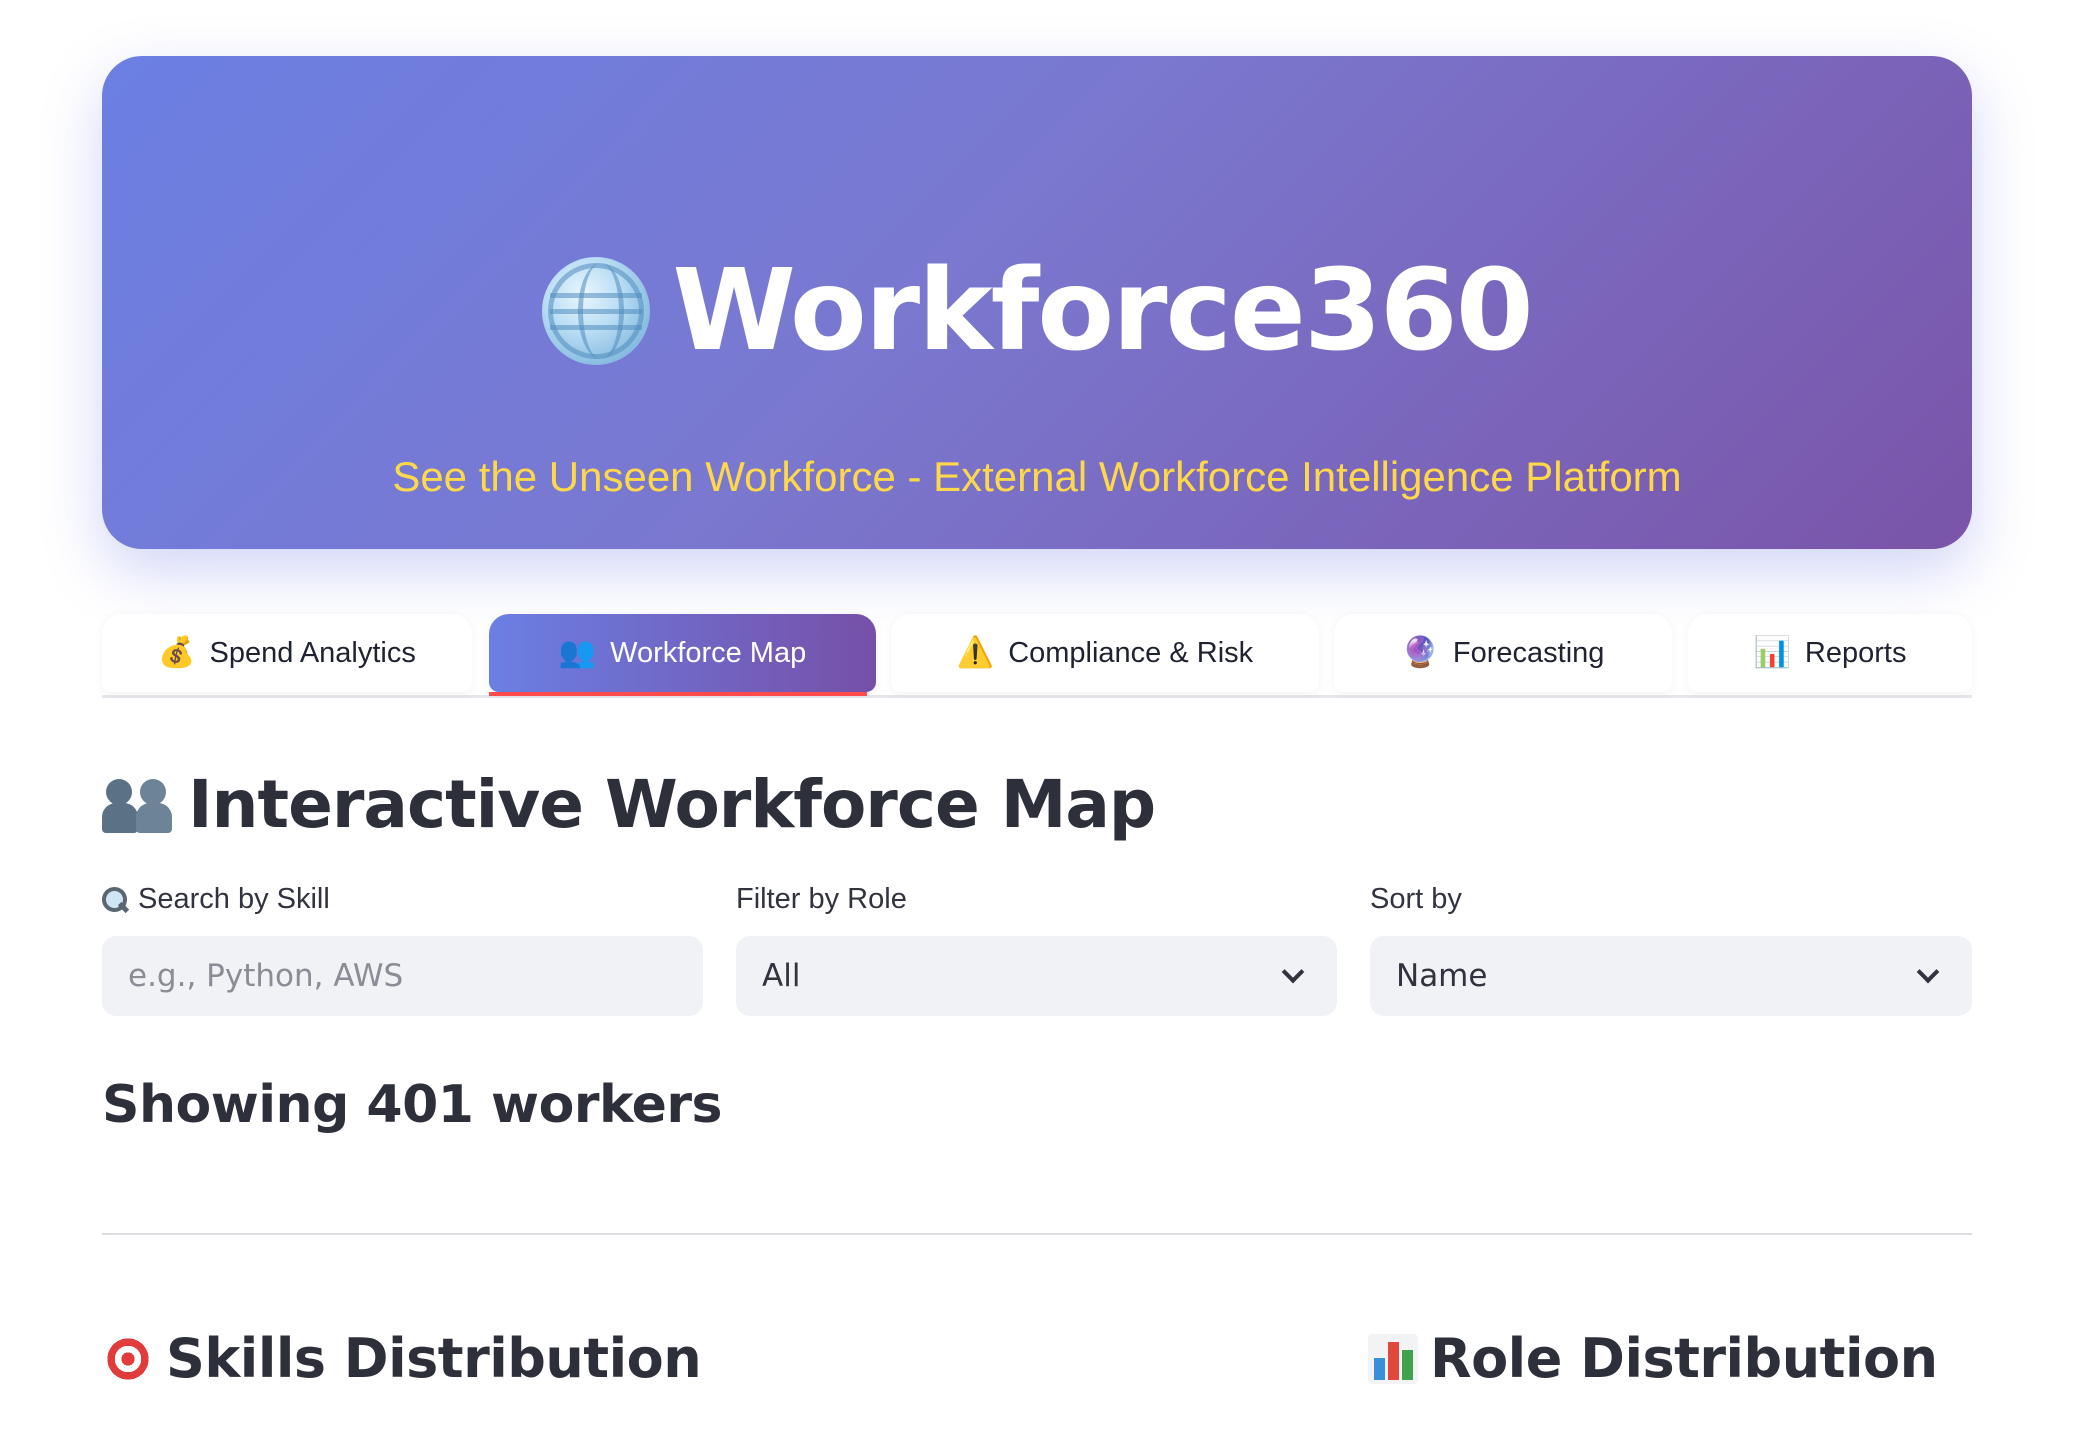 This screenshot has height=1432, width=2090. Describe the element at coordinates (1528, 652) in the screenshot. I see `tab-label: Forecasting` at that location.